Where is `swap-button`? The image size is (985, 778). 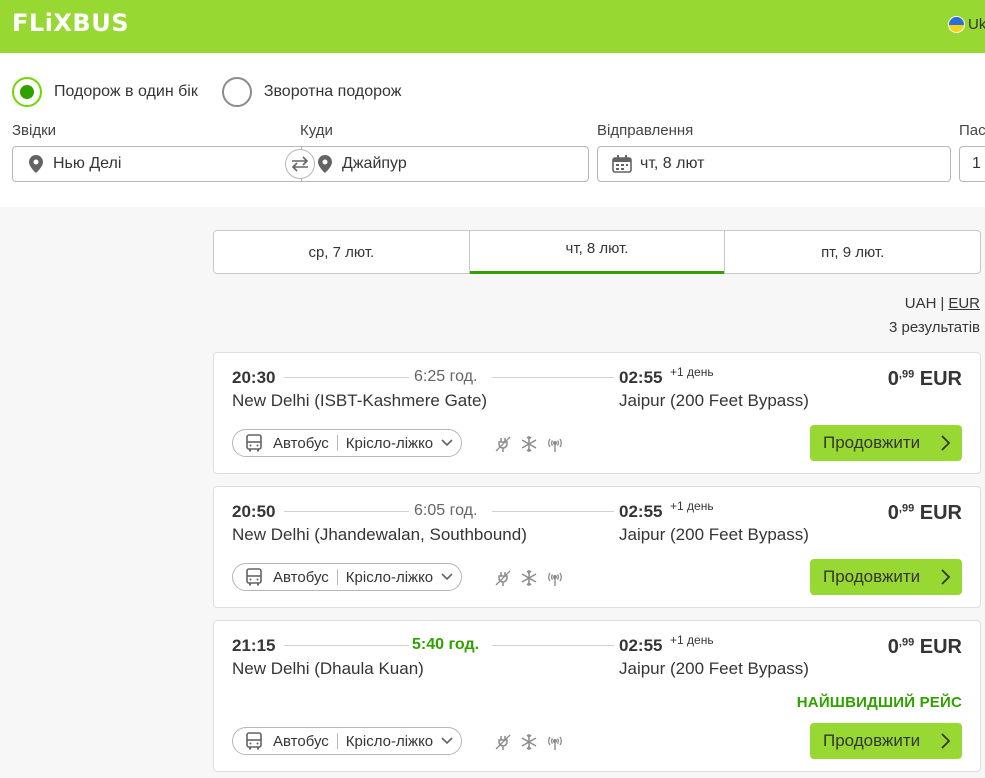 swap-button is located at coordinates (300, 164).